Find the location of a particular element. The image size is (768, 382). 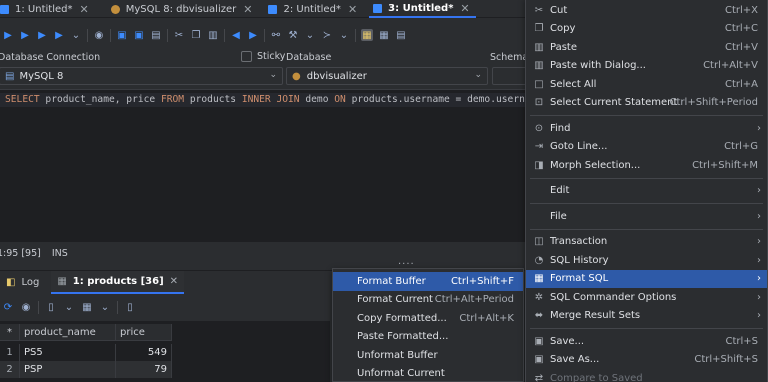

forward-icon: ▶ is located at coordinates (253, 35).